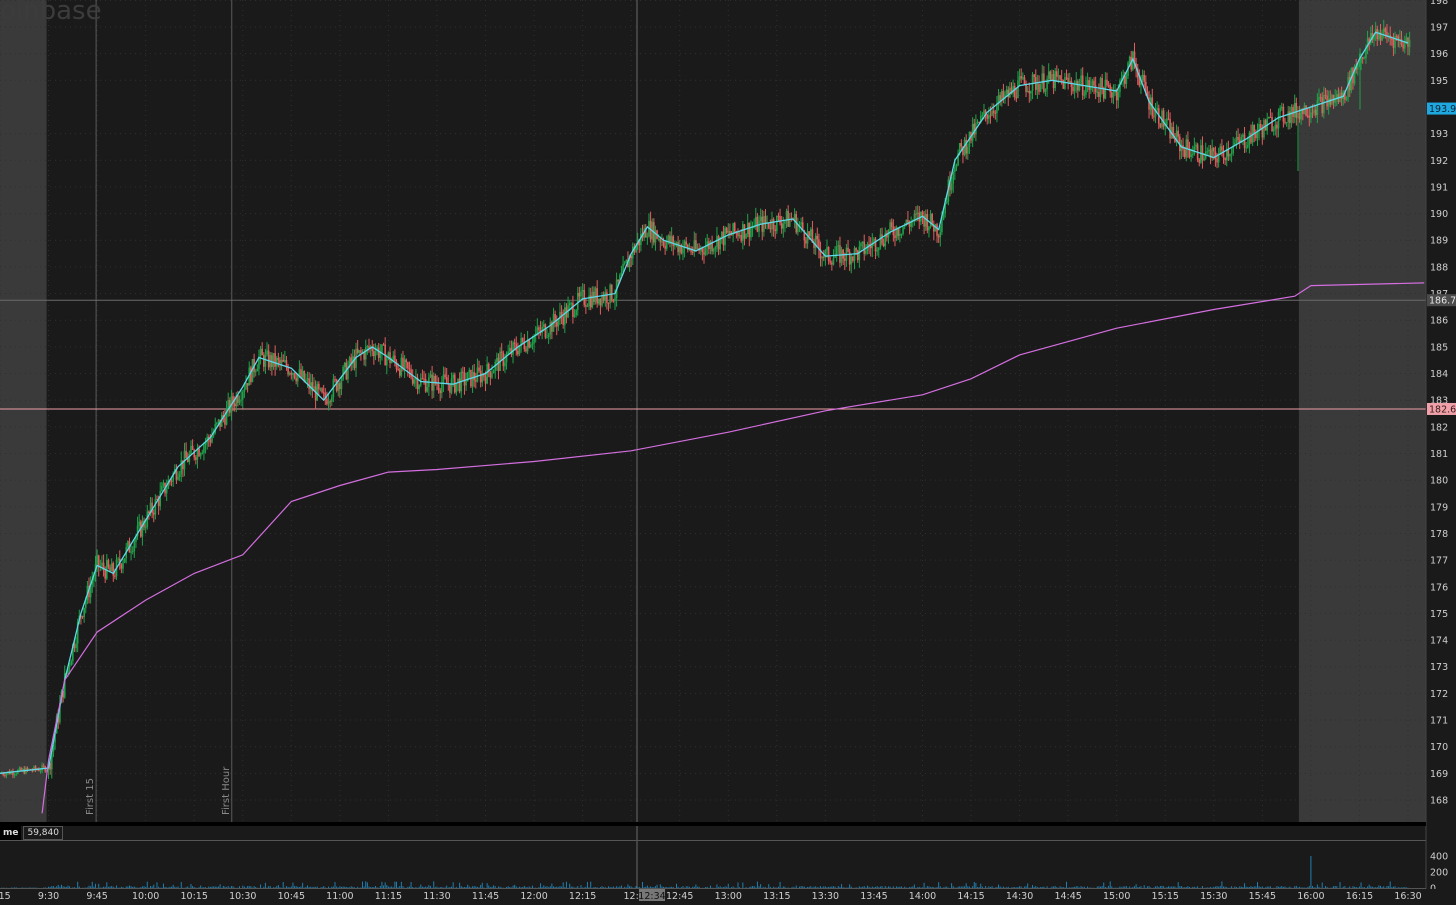 This screenshot has height=905, width=1456. I want to click on time-tick-label: 12:, so click(631, 896).